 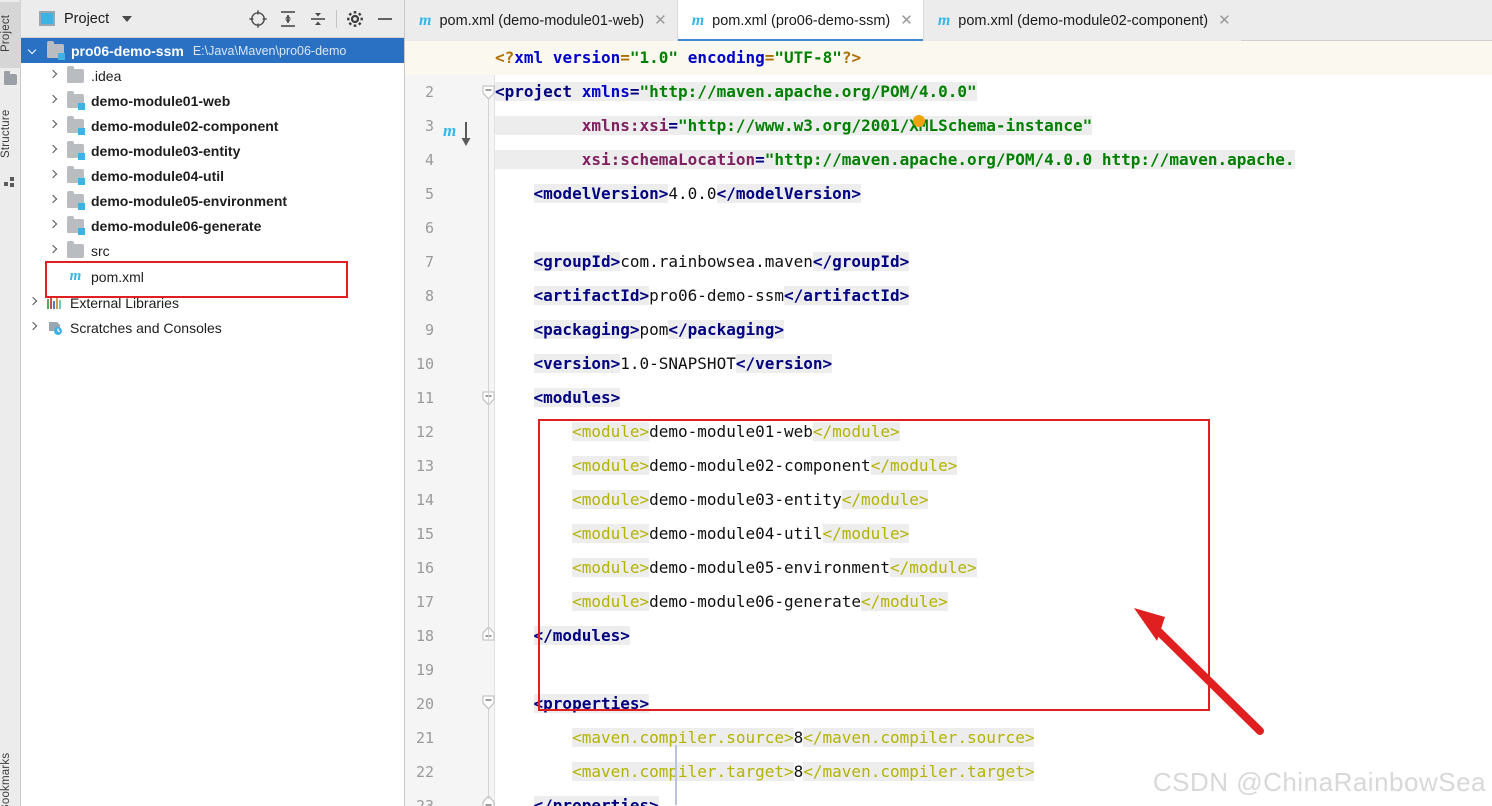 What do you see at coordinates (10, 78) in the screenshot?
I see `project-icon` at bounding box center [10, 78].